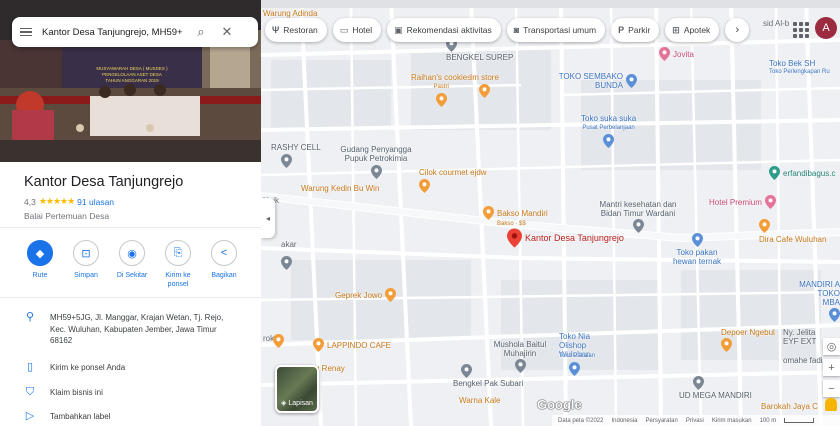  I want to click on minus-icon: −, so click(831, 388).